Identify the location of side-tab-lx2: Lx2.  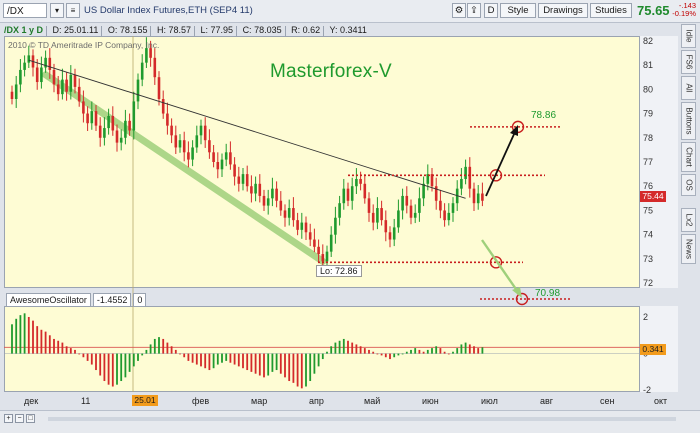
(688, 220).